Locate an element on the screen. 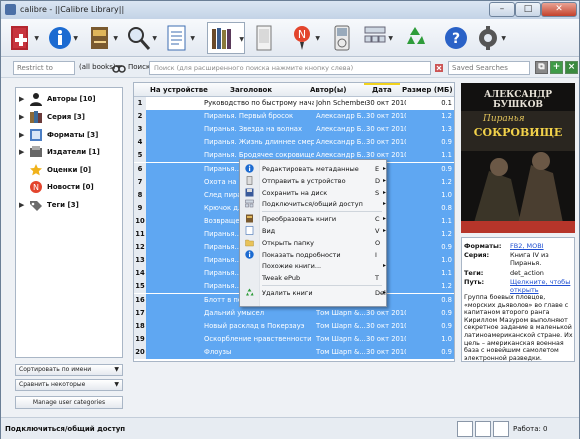  category-label: Серия [3] is located at coordinates (66, 117).